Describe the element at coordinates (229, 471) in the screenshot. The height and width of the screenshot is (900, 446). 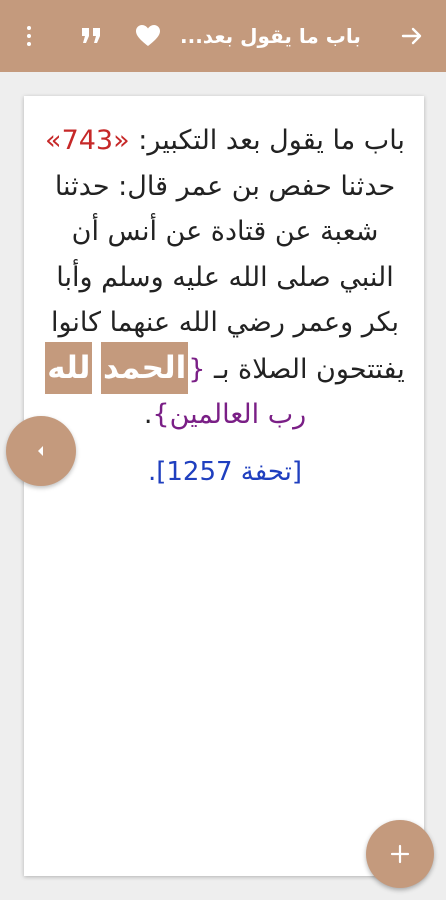
I see `tuhfa-reference: [تحفة 1257]` at that location.